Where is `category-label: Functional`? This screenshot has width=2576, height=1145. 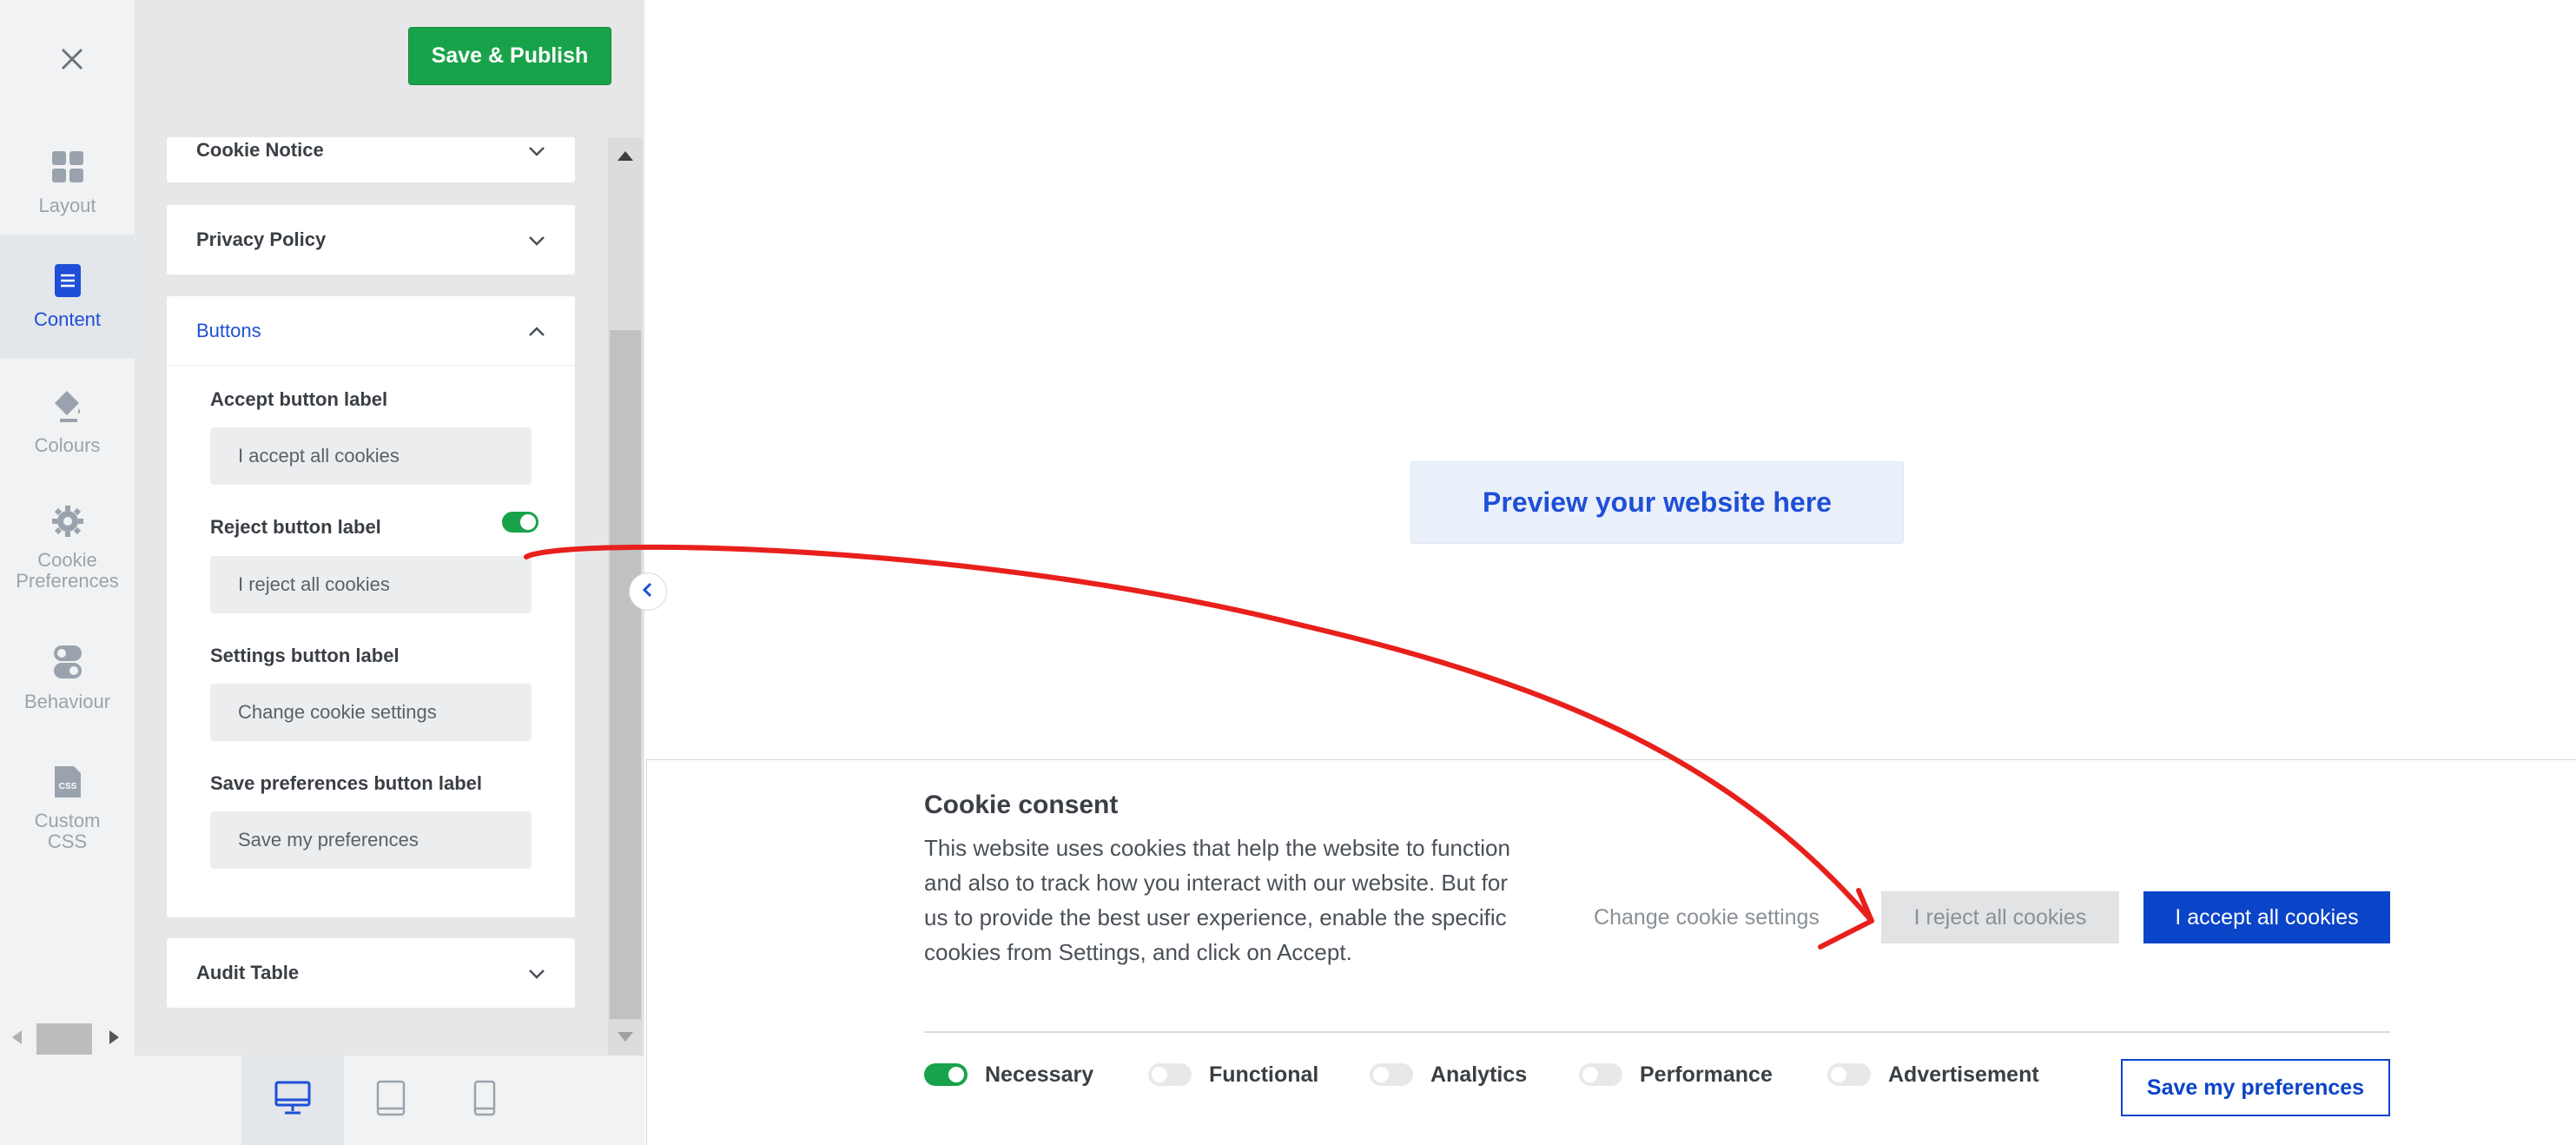 category-label: Functional is located at coordinates (1264, 1075).